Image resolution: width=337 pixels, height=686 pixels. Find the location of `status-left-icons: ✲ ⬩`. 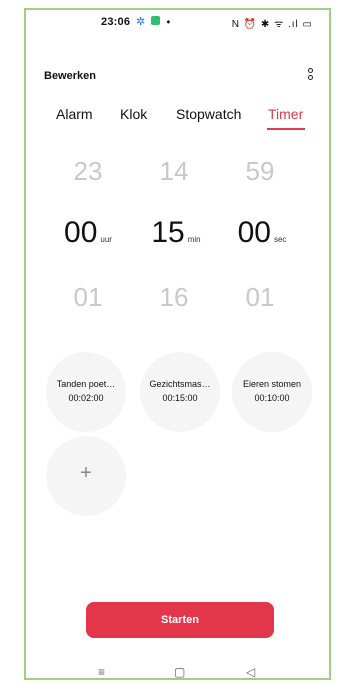

status-left-icons: ✲ ⬩ is located at coordinates (154, 22).